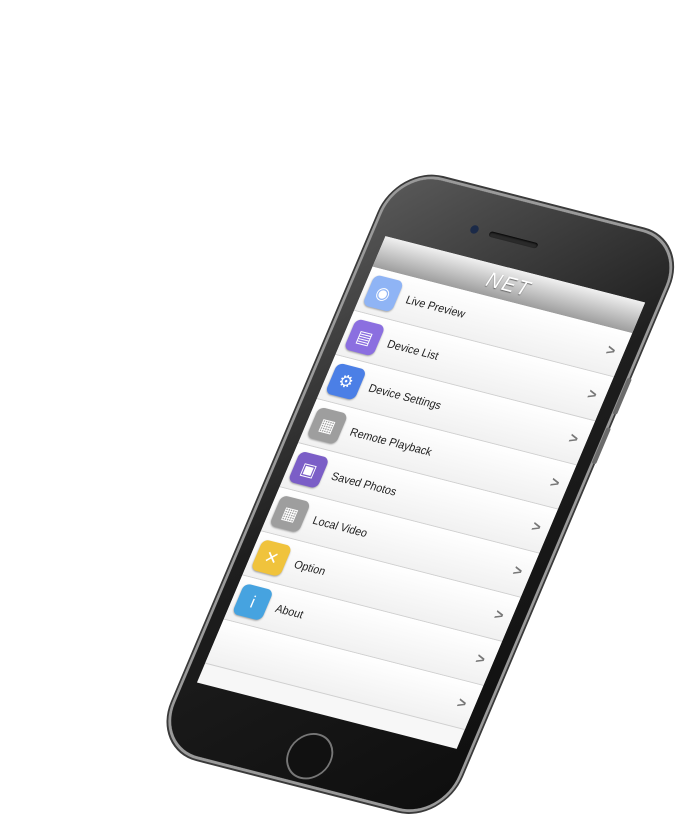  What do you see at coordinates (346, 381) in the screenshot?
I see `device-settings-icon: ⚙` at bounding box center [346, 381].